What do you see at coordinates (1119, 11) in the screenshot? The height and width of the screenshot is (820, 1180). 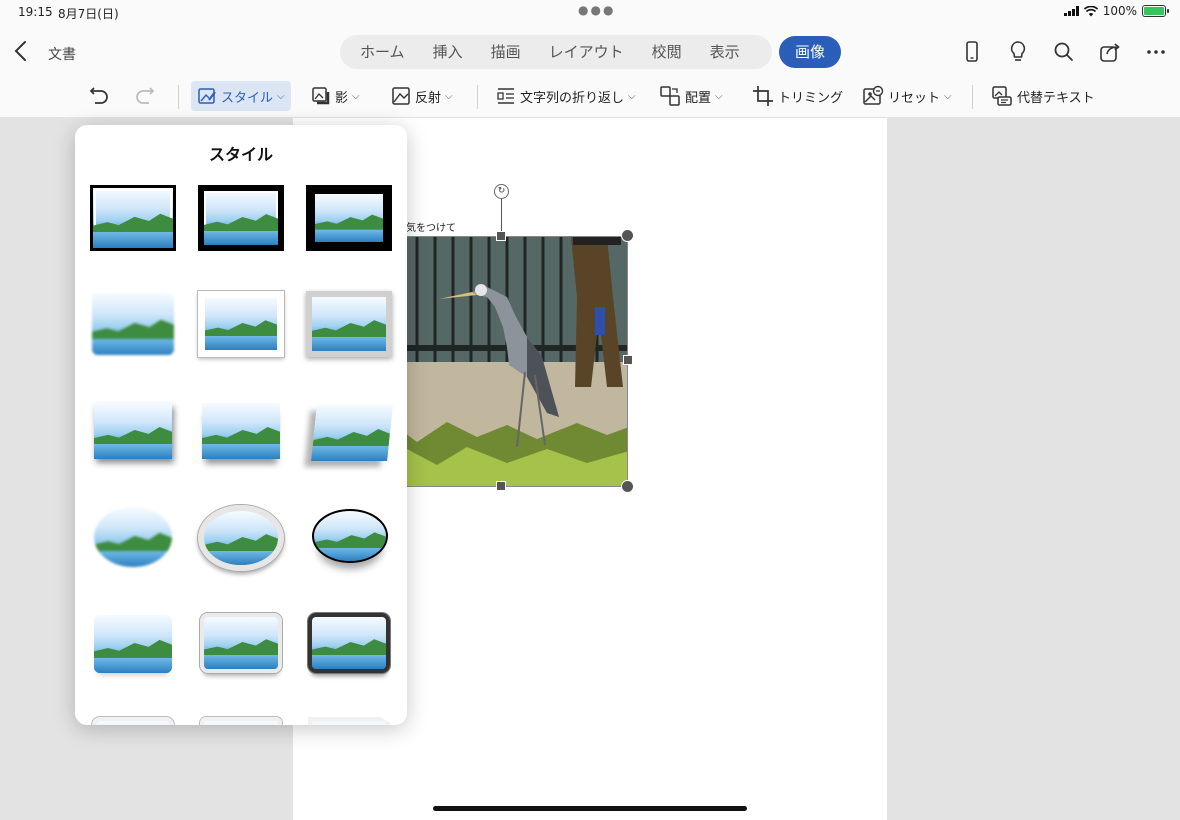 I see `battery-percent: 100%` at bounding box center [1119, 11].